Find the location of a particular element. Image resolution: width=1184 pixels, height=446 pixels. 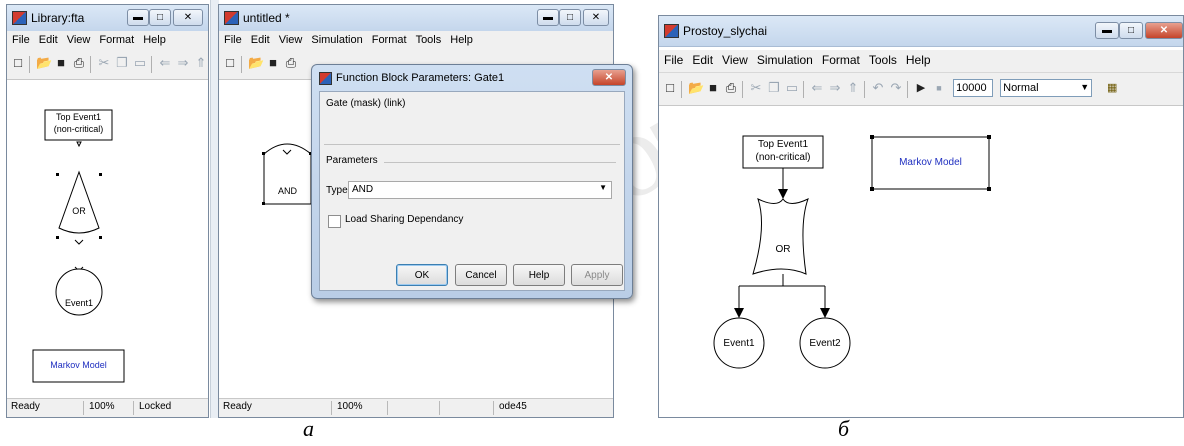

dialog-close-button: ✕ is located at coordinates (609, 77).